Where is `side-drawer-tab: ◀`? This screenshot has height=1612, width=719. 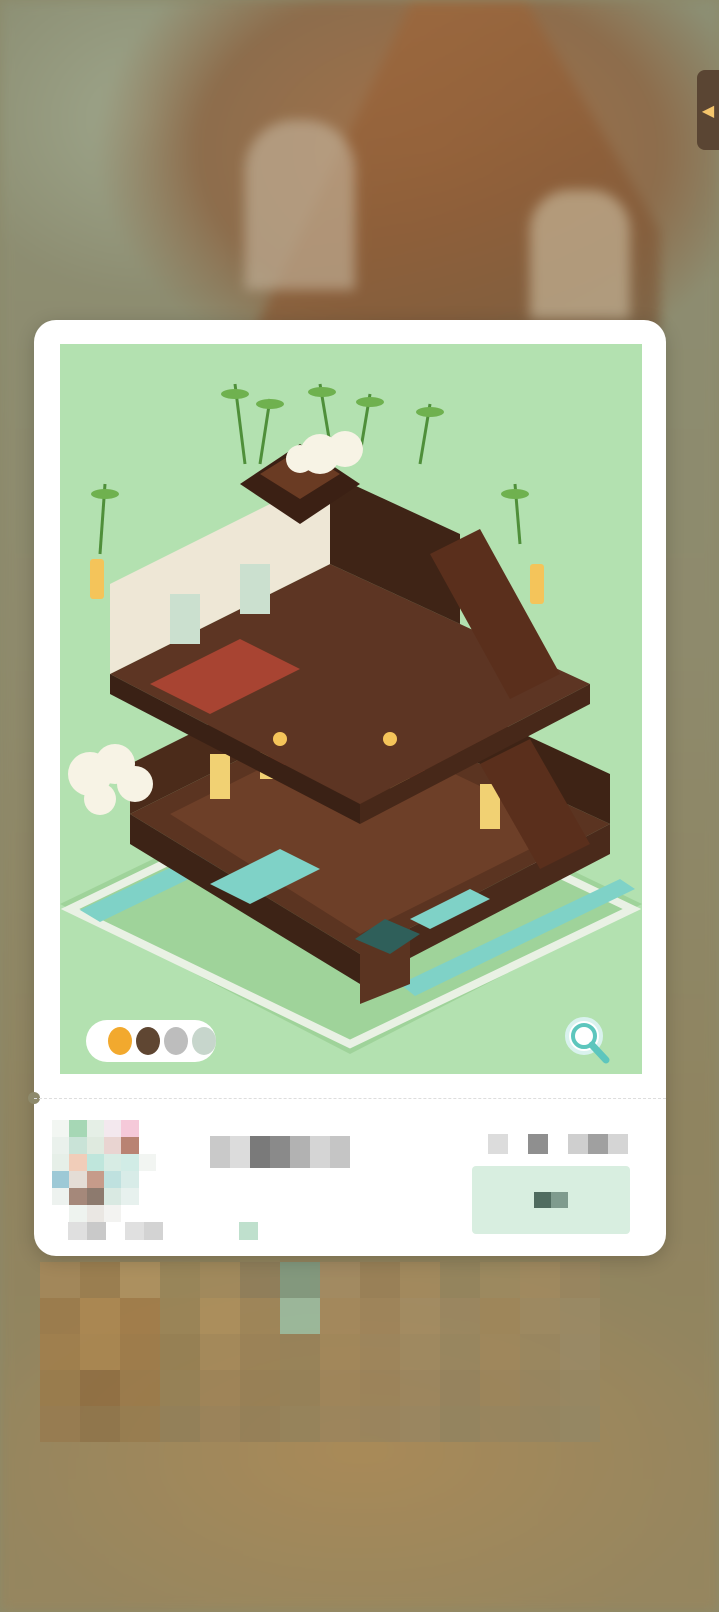
side-drawer-tab: ◀ is located at coordinates (708, 110).